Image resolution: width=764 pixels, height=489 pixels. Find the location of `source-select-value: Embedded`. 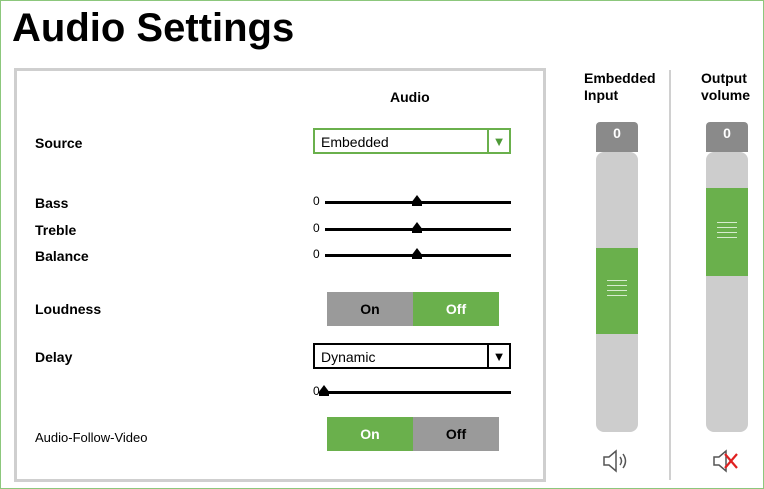

source-select-value: Embedded is located at coordinates (355, 142).